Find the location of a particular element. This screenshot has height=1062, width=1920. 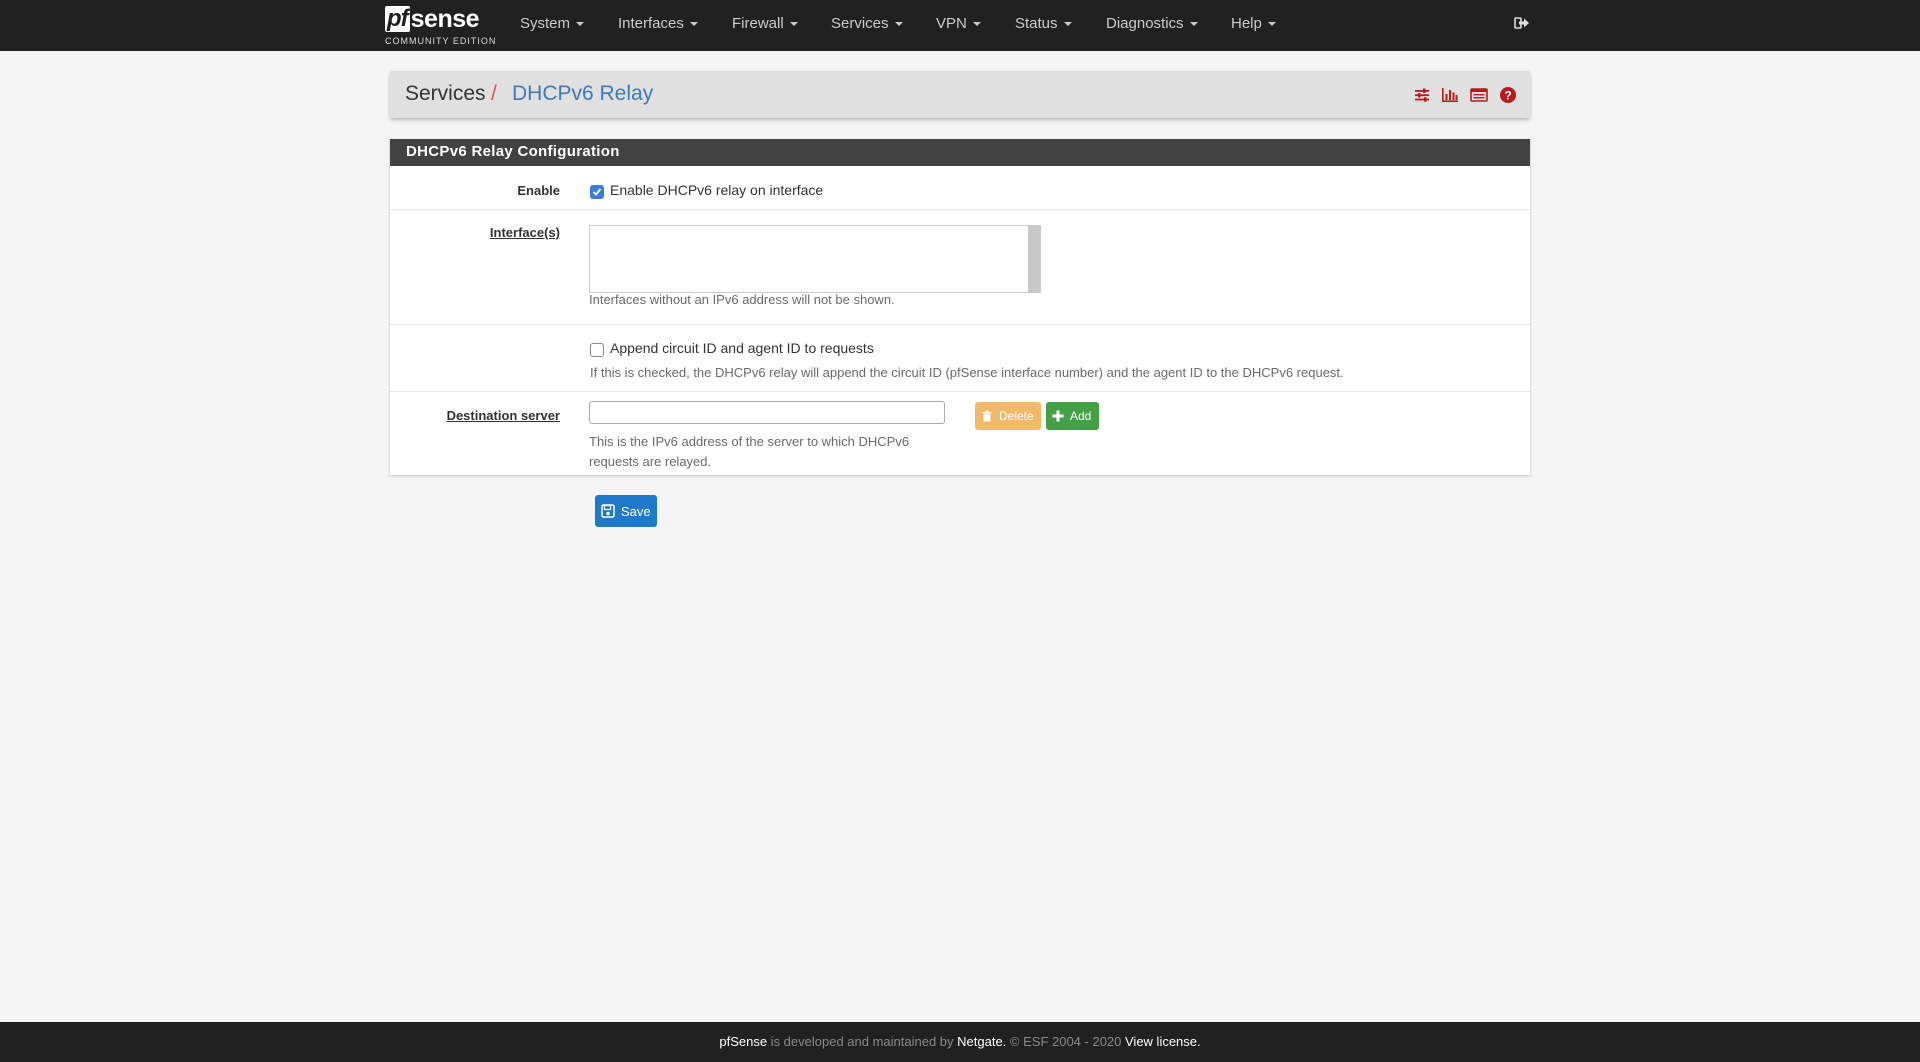

nav-system: System is located at coordinates (552, 25).